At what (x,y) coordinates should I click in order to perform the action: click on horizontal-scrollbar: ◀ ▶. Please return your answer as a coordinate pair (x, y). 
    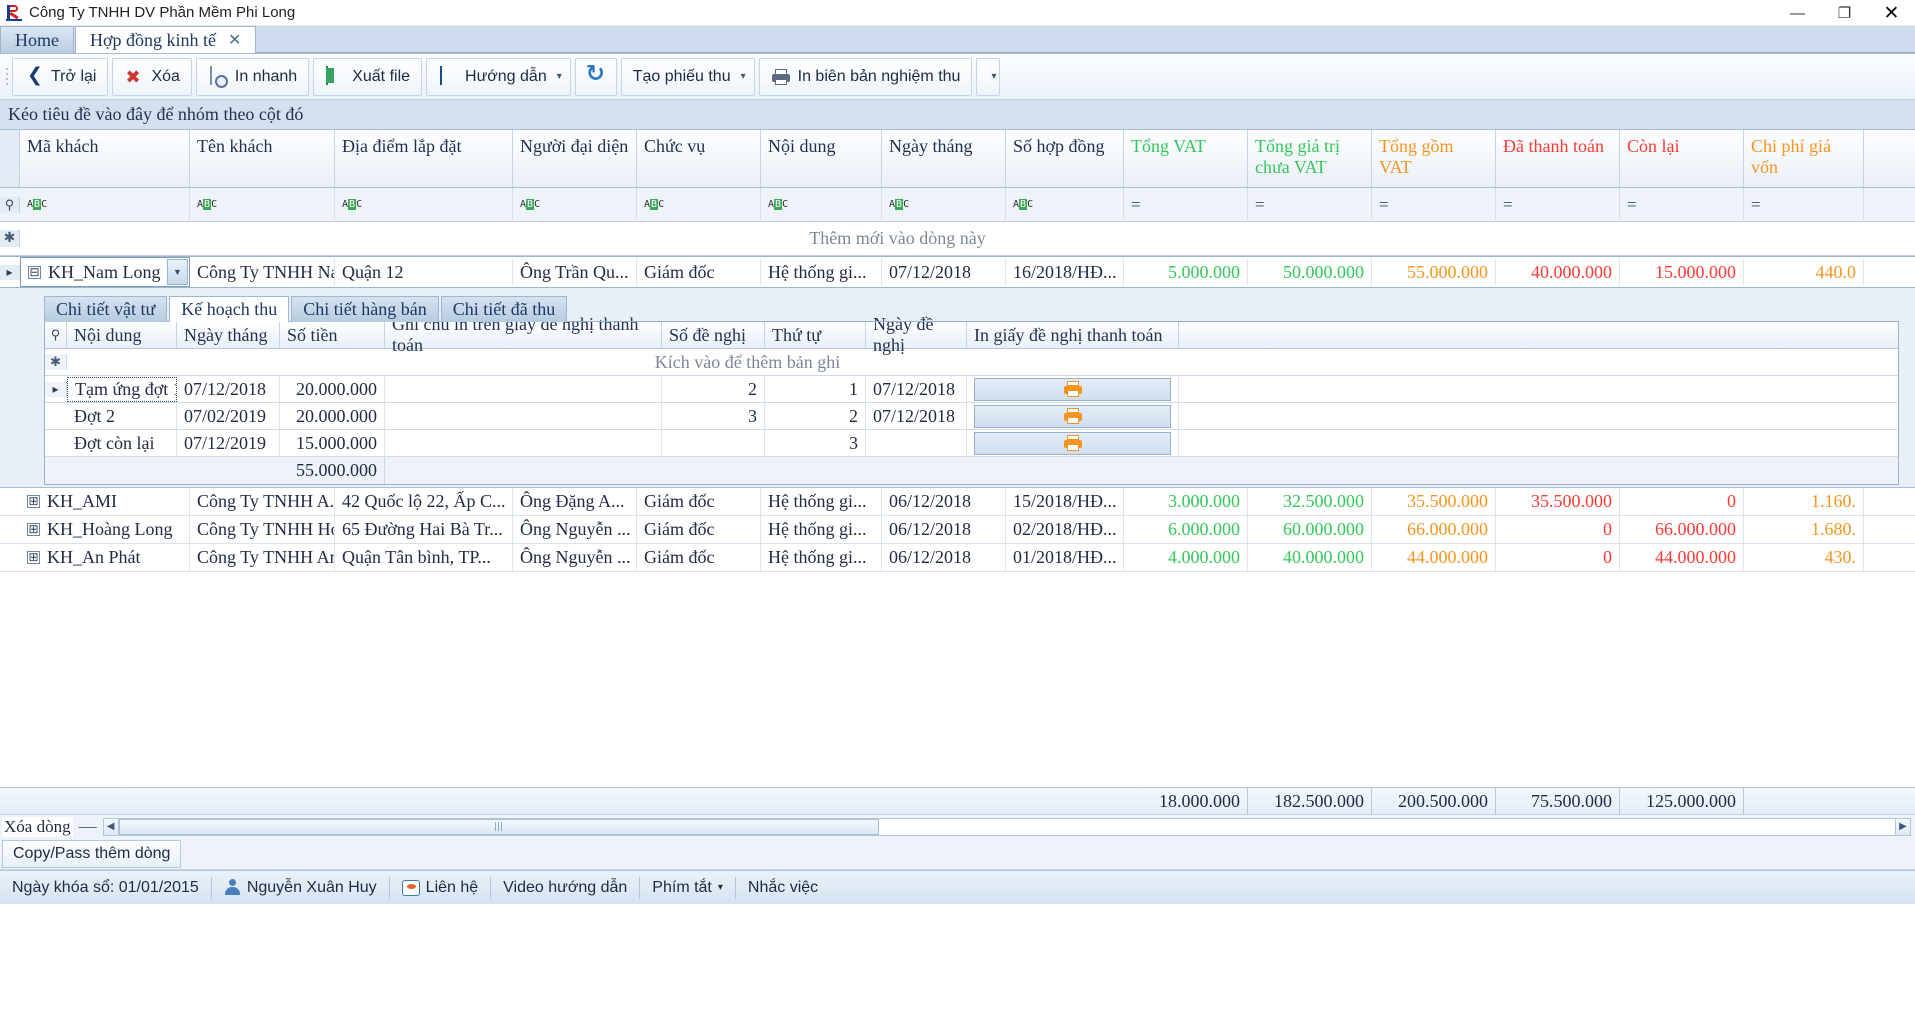
    Looking at the image, I should click on (1006, 827).